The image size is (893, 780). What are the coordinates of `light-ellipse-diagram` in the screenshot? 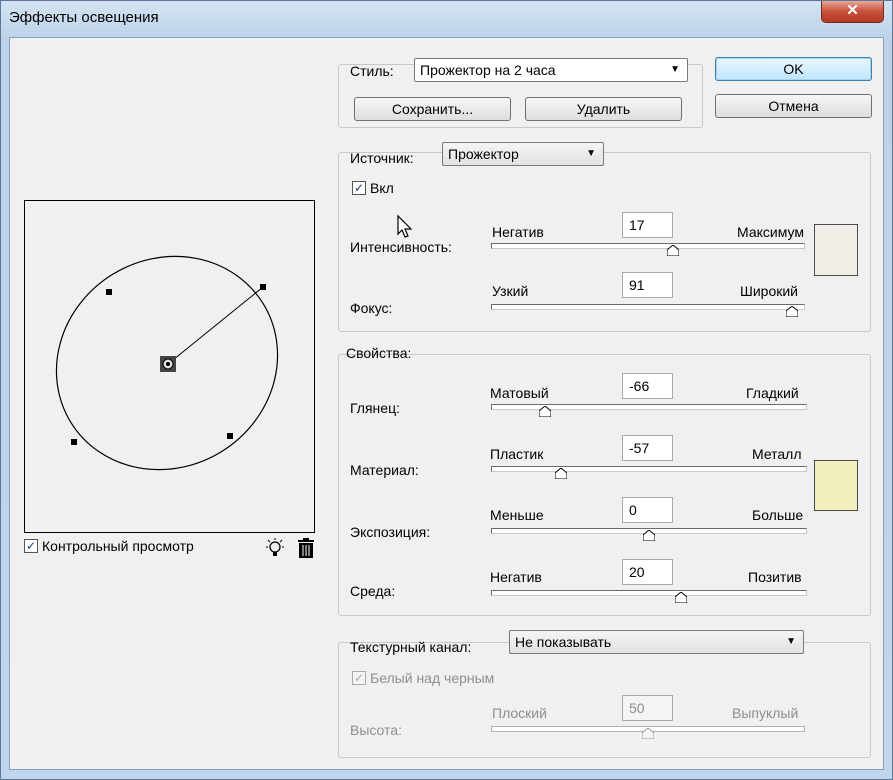 It's located at (169, 366).